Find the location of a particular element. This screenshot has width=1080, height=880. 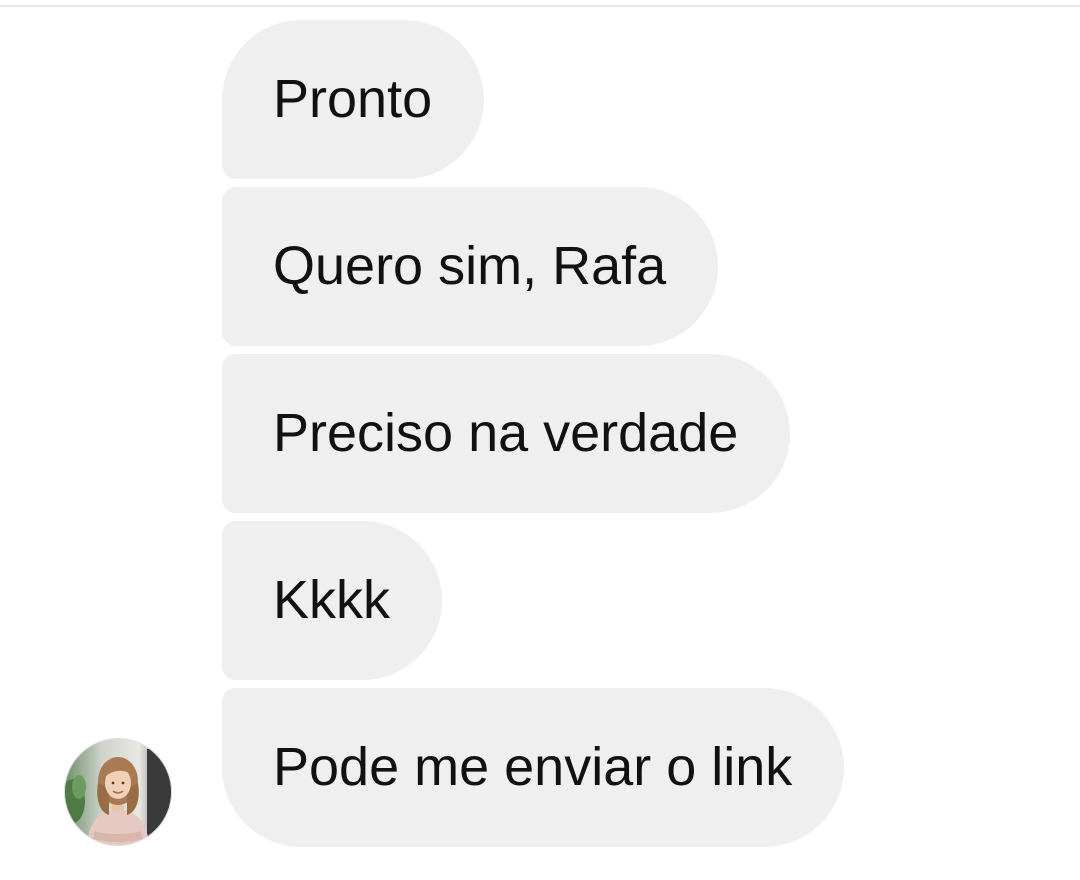

message-text: Preciso na verdade is located at coordinates (506, 433).